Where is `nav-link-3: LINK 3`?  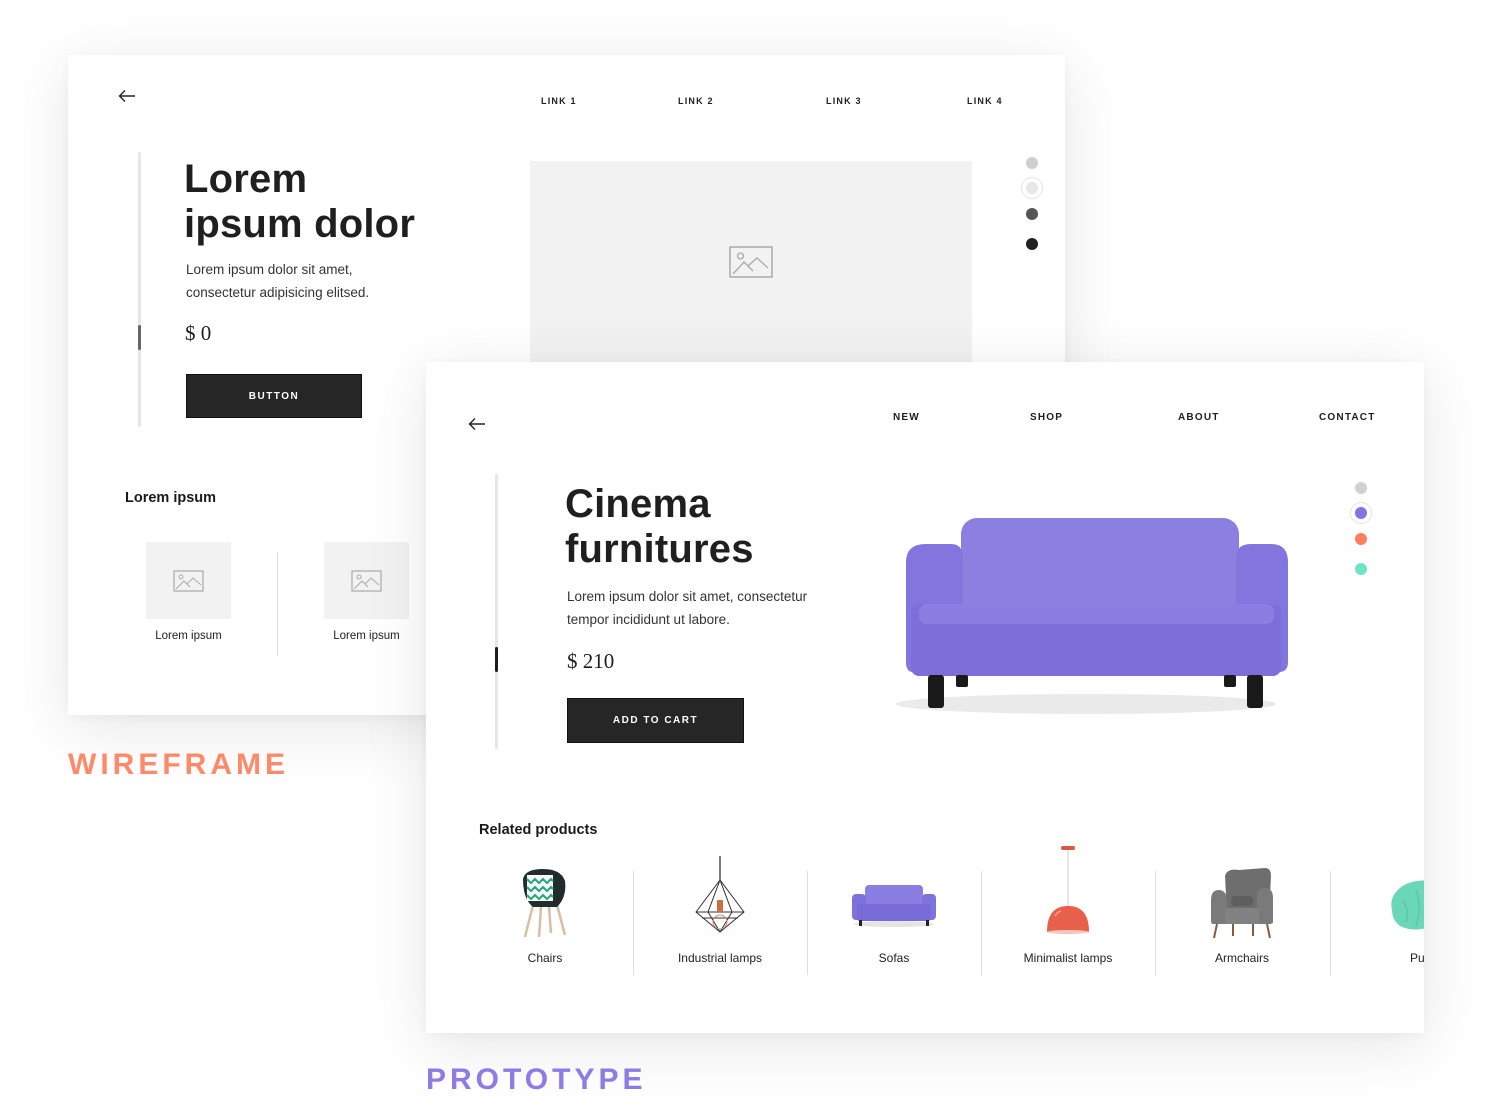 nav-link-3: LINK 3 is located at coordinates (844, 101).